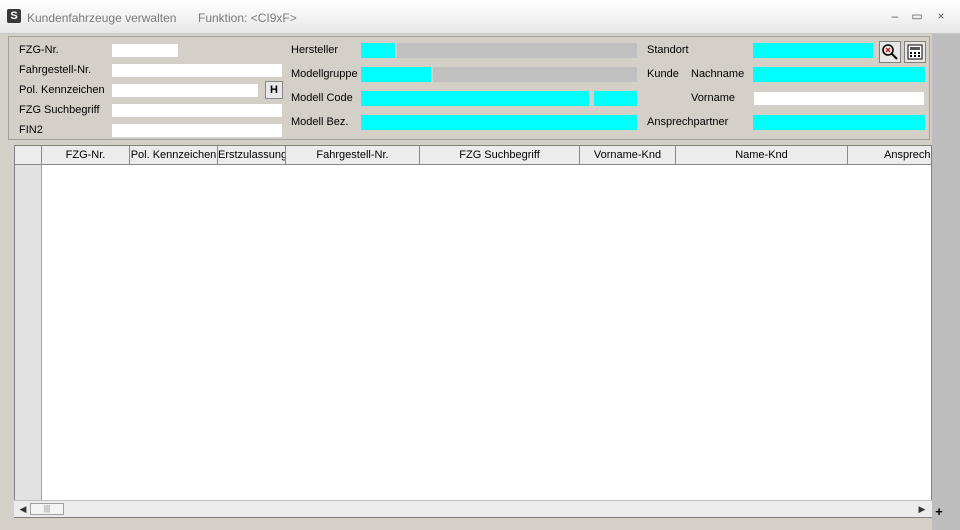  I want to click on modellcode-suffix-input, so click(615, 98).